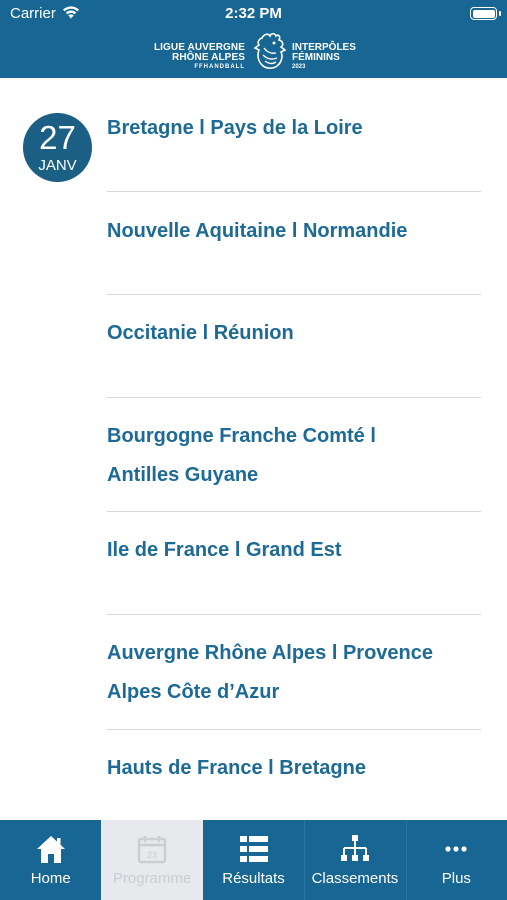 The image size is (507, 900). What do you see at coordinates (354, 848) in the screenshot?
I see `hierarchy-icon` at bounding box center [354, 848].